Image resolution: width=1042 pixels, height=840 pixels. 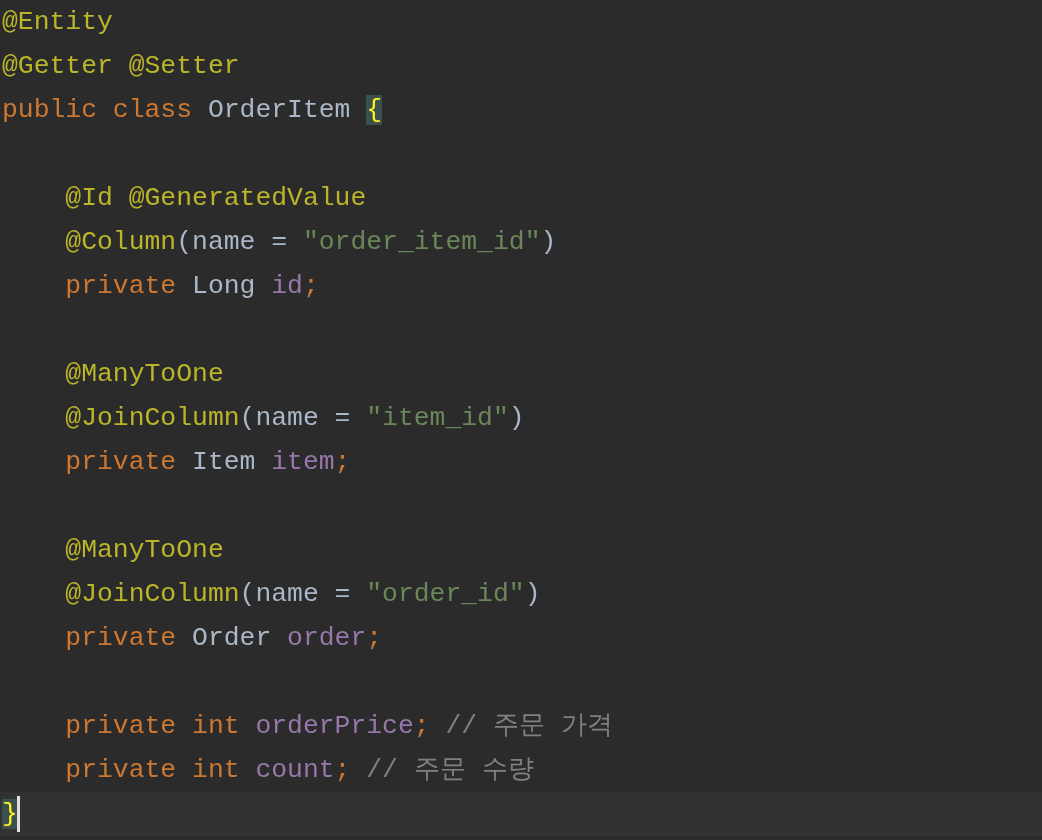 What do you see at coordinates (57, 22) in the screenshot?
I see `code-line: @Entity` at bounding box center [57, 22].